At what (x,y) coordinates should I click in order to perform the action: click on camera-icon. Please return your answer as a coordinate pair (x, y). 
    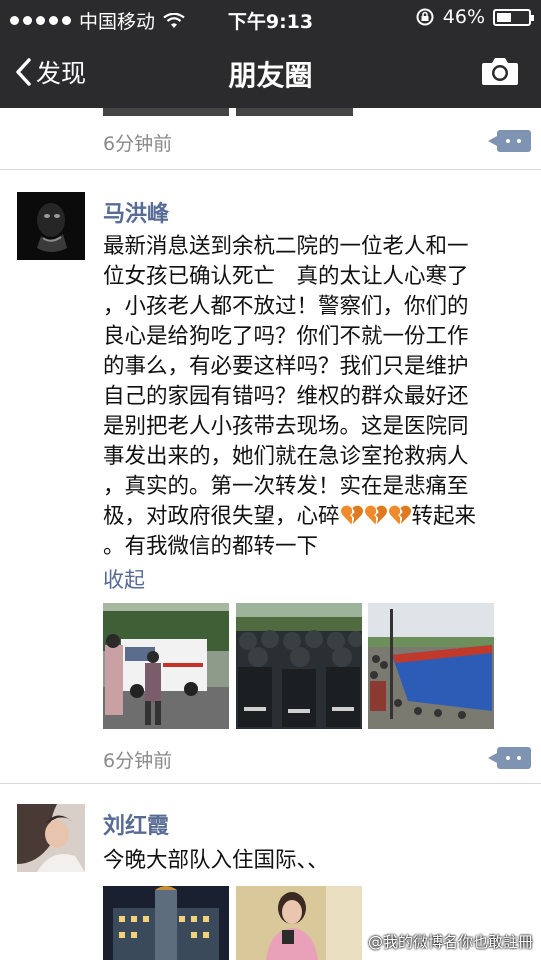
    Looking at the image, I should click on (500, 71).